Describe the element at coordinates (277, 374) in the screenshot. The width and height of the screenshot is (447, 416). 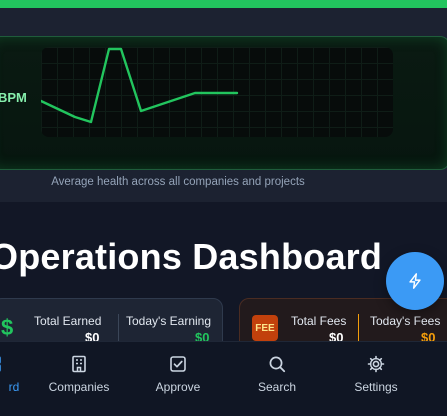
I see `nav-item-search: Search` at that location.